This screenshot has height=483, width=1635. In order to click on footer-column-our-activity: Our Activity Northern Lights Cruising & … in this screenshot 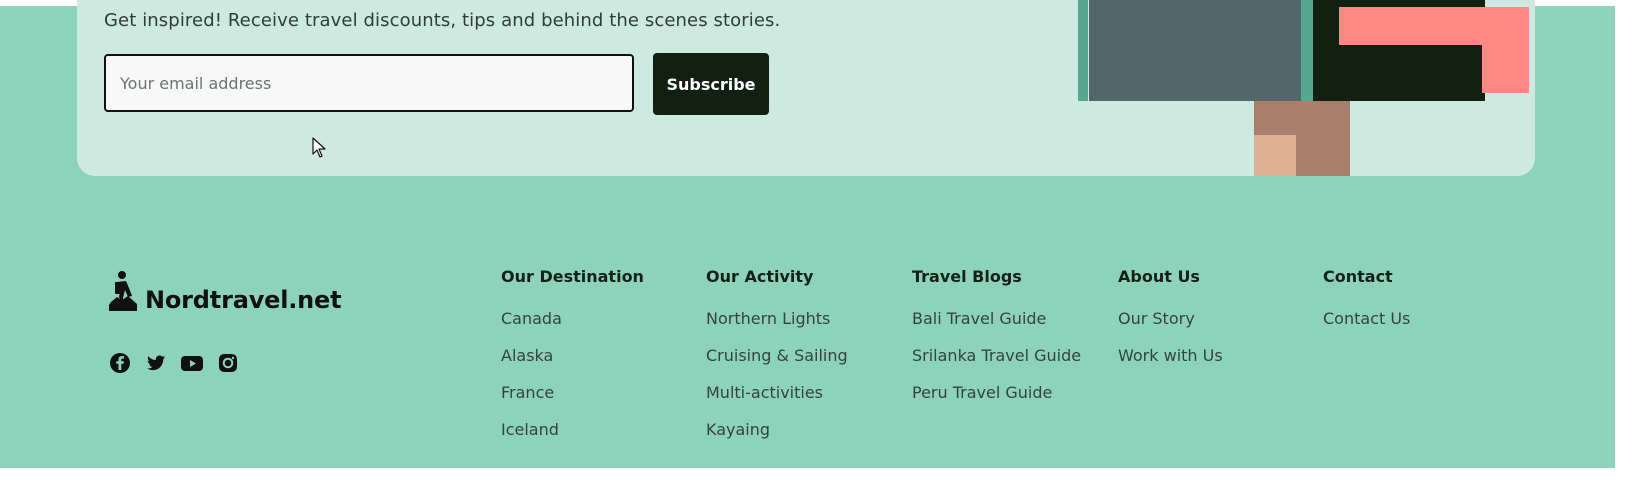, I will do `click(801, 353)`.